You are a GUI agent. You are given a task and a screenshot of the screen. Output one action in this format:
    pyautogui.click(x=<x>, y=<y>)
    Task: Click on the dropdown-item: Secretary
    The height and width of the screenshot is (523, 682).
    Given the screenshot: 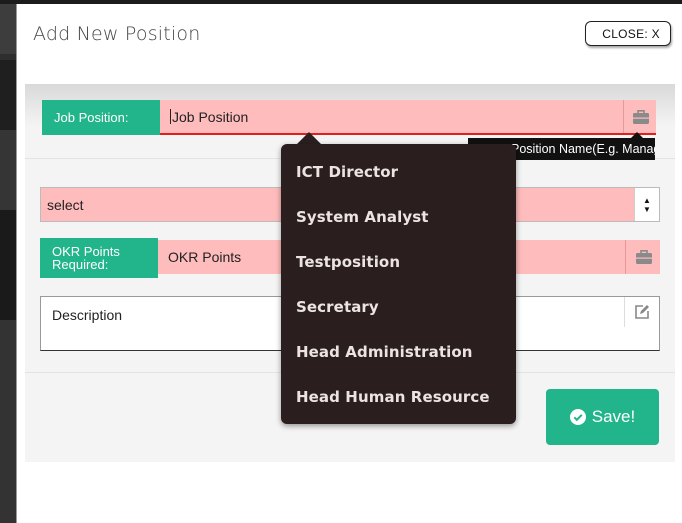 What is the action you would take?
    pyautogui.click(x=337, y=307)
    